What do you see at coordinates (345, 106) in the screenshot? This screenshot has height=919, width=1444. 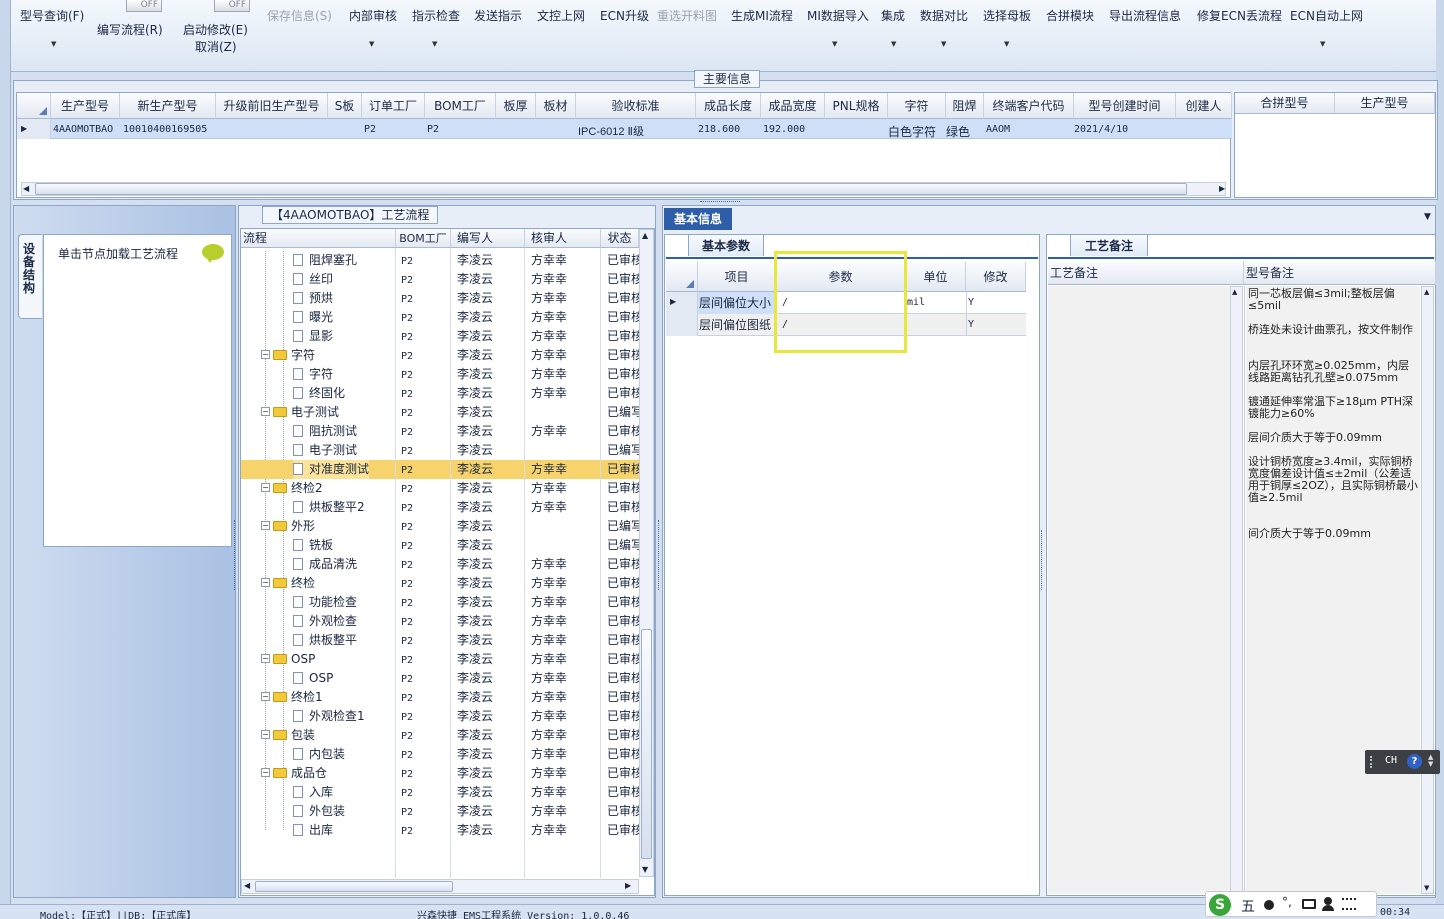 I see `col-header: S板` at bounding box center [345, 106].